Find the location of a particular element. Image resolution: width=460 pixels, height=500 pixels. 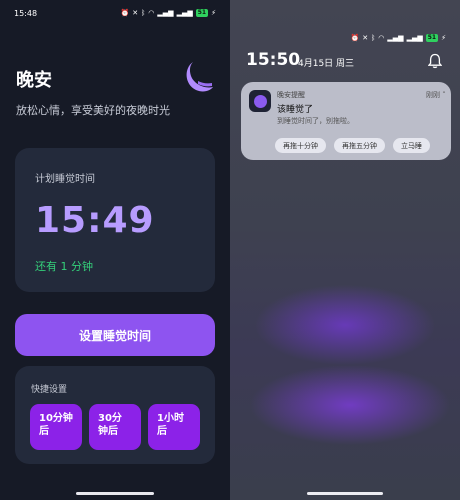

time-remaining: 还有 1 分钟 is located at coordinates (64, 266).